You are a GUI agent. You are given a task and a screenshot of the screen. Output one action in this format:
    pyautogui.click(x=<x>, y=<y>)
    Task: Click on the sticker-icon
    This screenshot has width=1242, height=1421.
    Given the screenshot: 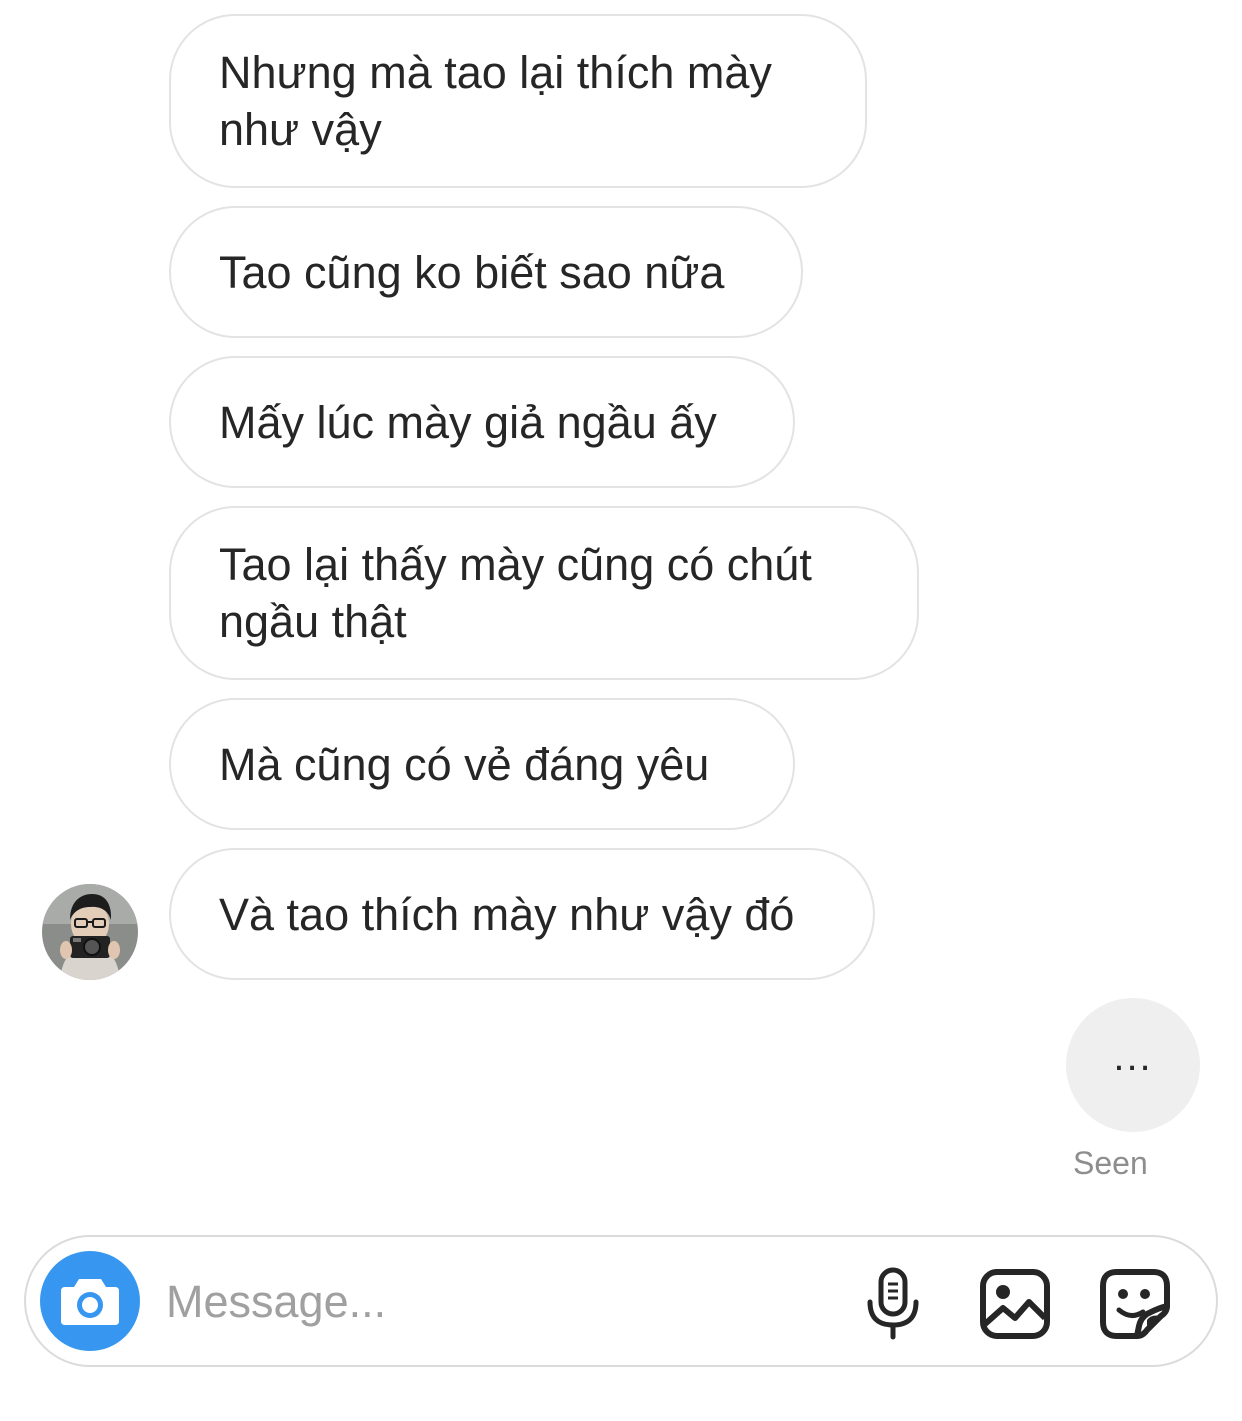 What is the action you would take?
    pyautogui.click(x=1135, y=1304)
    